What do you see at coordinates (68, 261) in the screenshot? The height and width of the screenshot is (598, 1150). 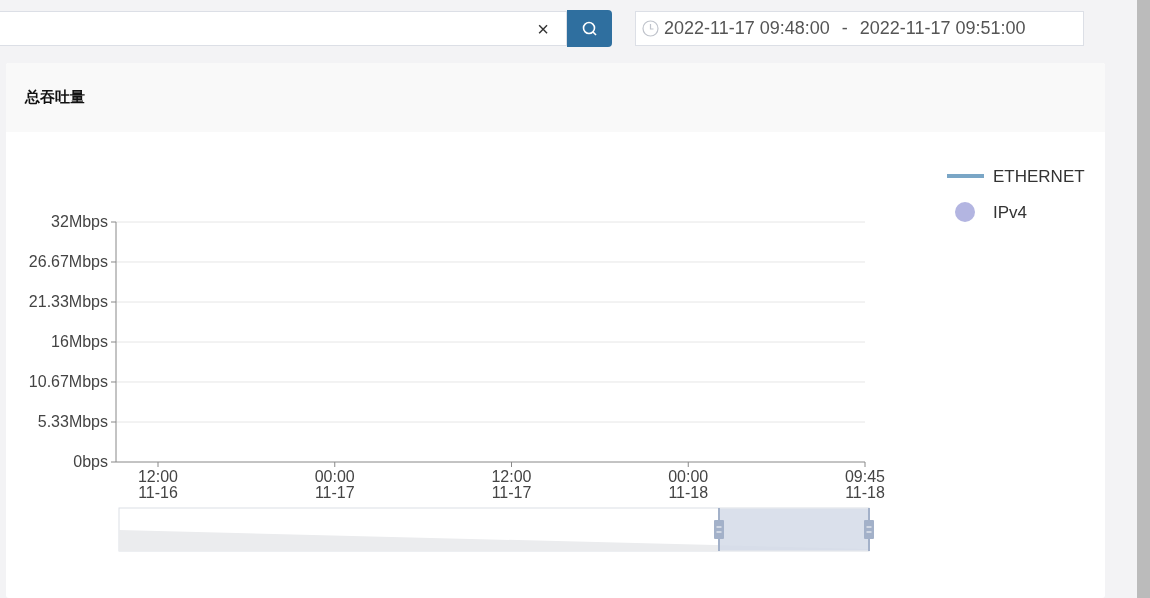 I see `y-tick-label: 26.67Mbps` at bounding box center [68, 261].